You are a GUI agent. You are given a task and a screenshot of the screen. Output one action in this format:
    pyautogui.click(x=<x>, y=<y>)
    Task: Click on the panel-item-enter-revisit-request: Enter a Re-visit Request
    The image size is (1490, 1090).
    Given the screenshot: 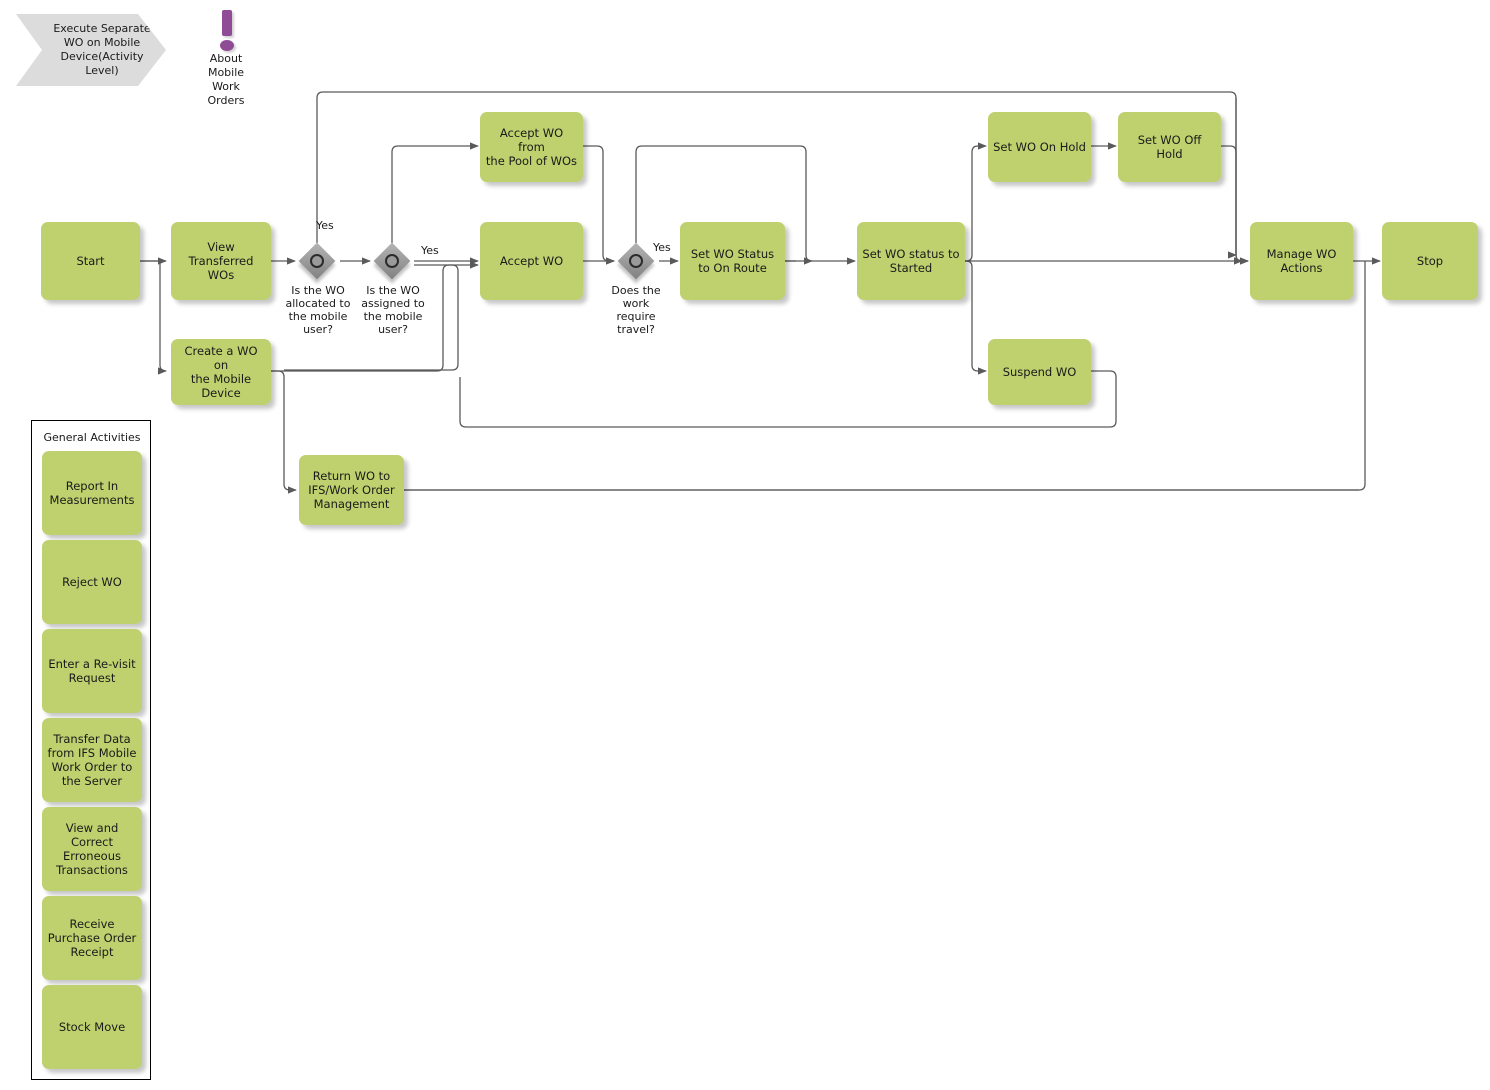 What is the action you would take?
    pyautogui.click(x=92, y=671)
    